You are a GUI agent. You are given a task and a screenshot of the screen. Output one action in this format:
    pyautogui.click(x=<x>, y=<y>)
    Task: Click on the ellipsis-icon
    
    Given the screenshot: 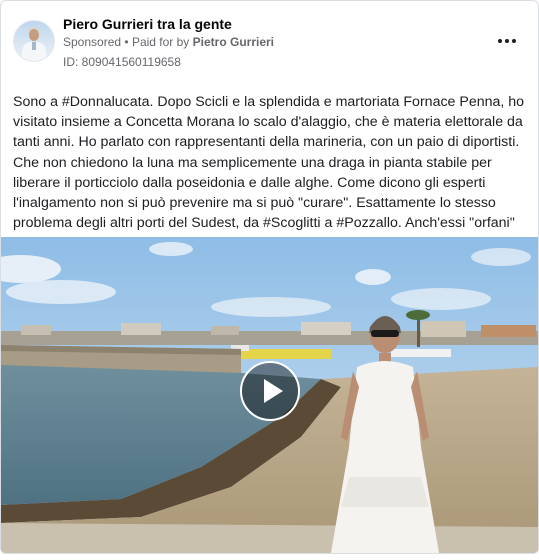 What is the action you would take?
    pyautogui.click(x=507, y=41)
    